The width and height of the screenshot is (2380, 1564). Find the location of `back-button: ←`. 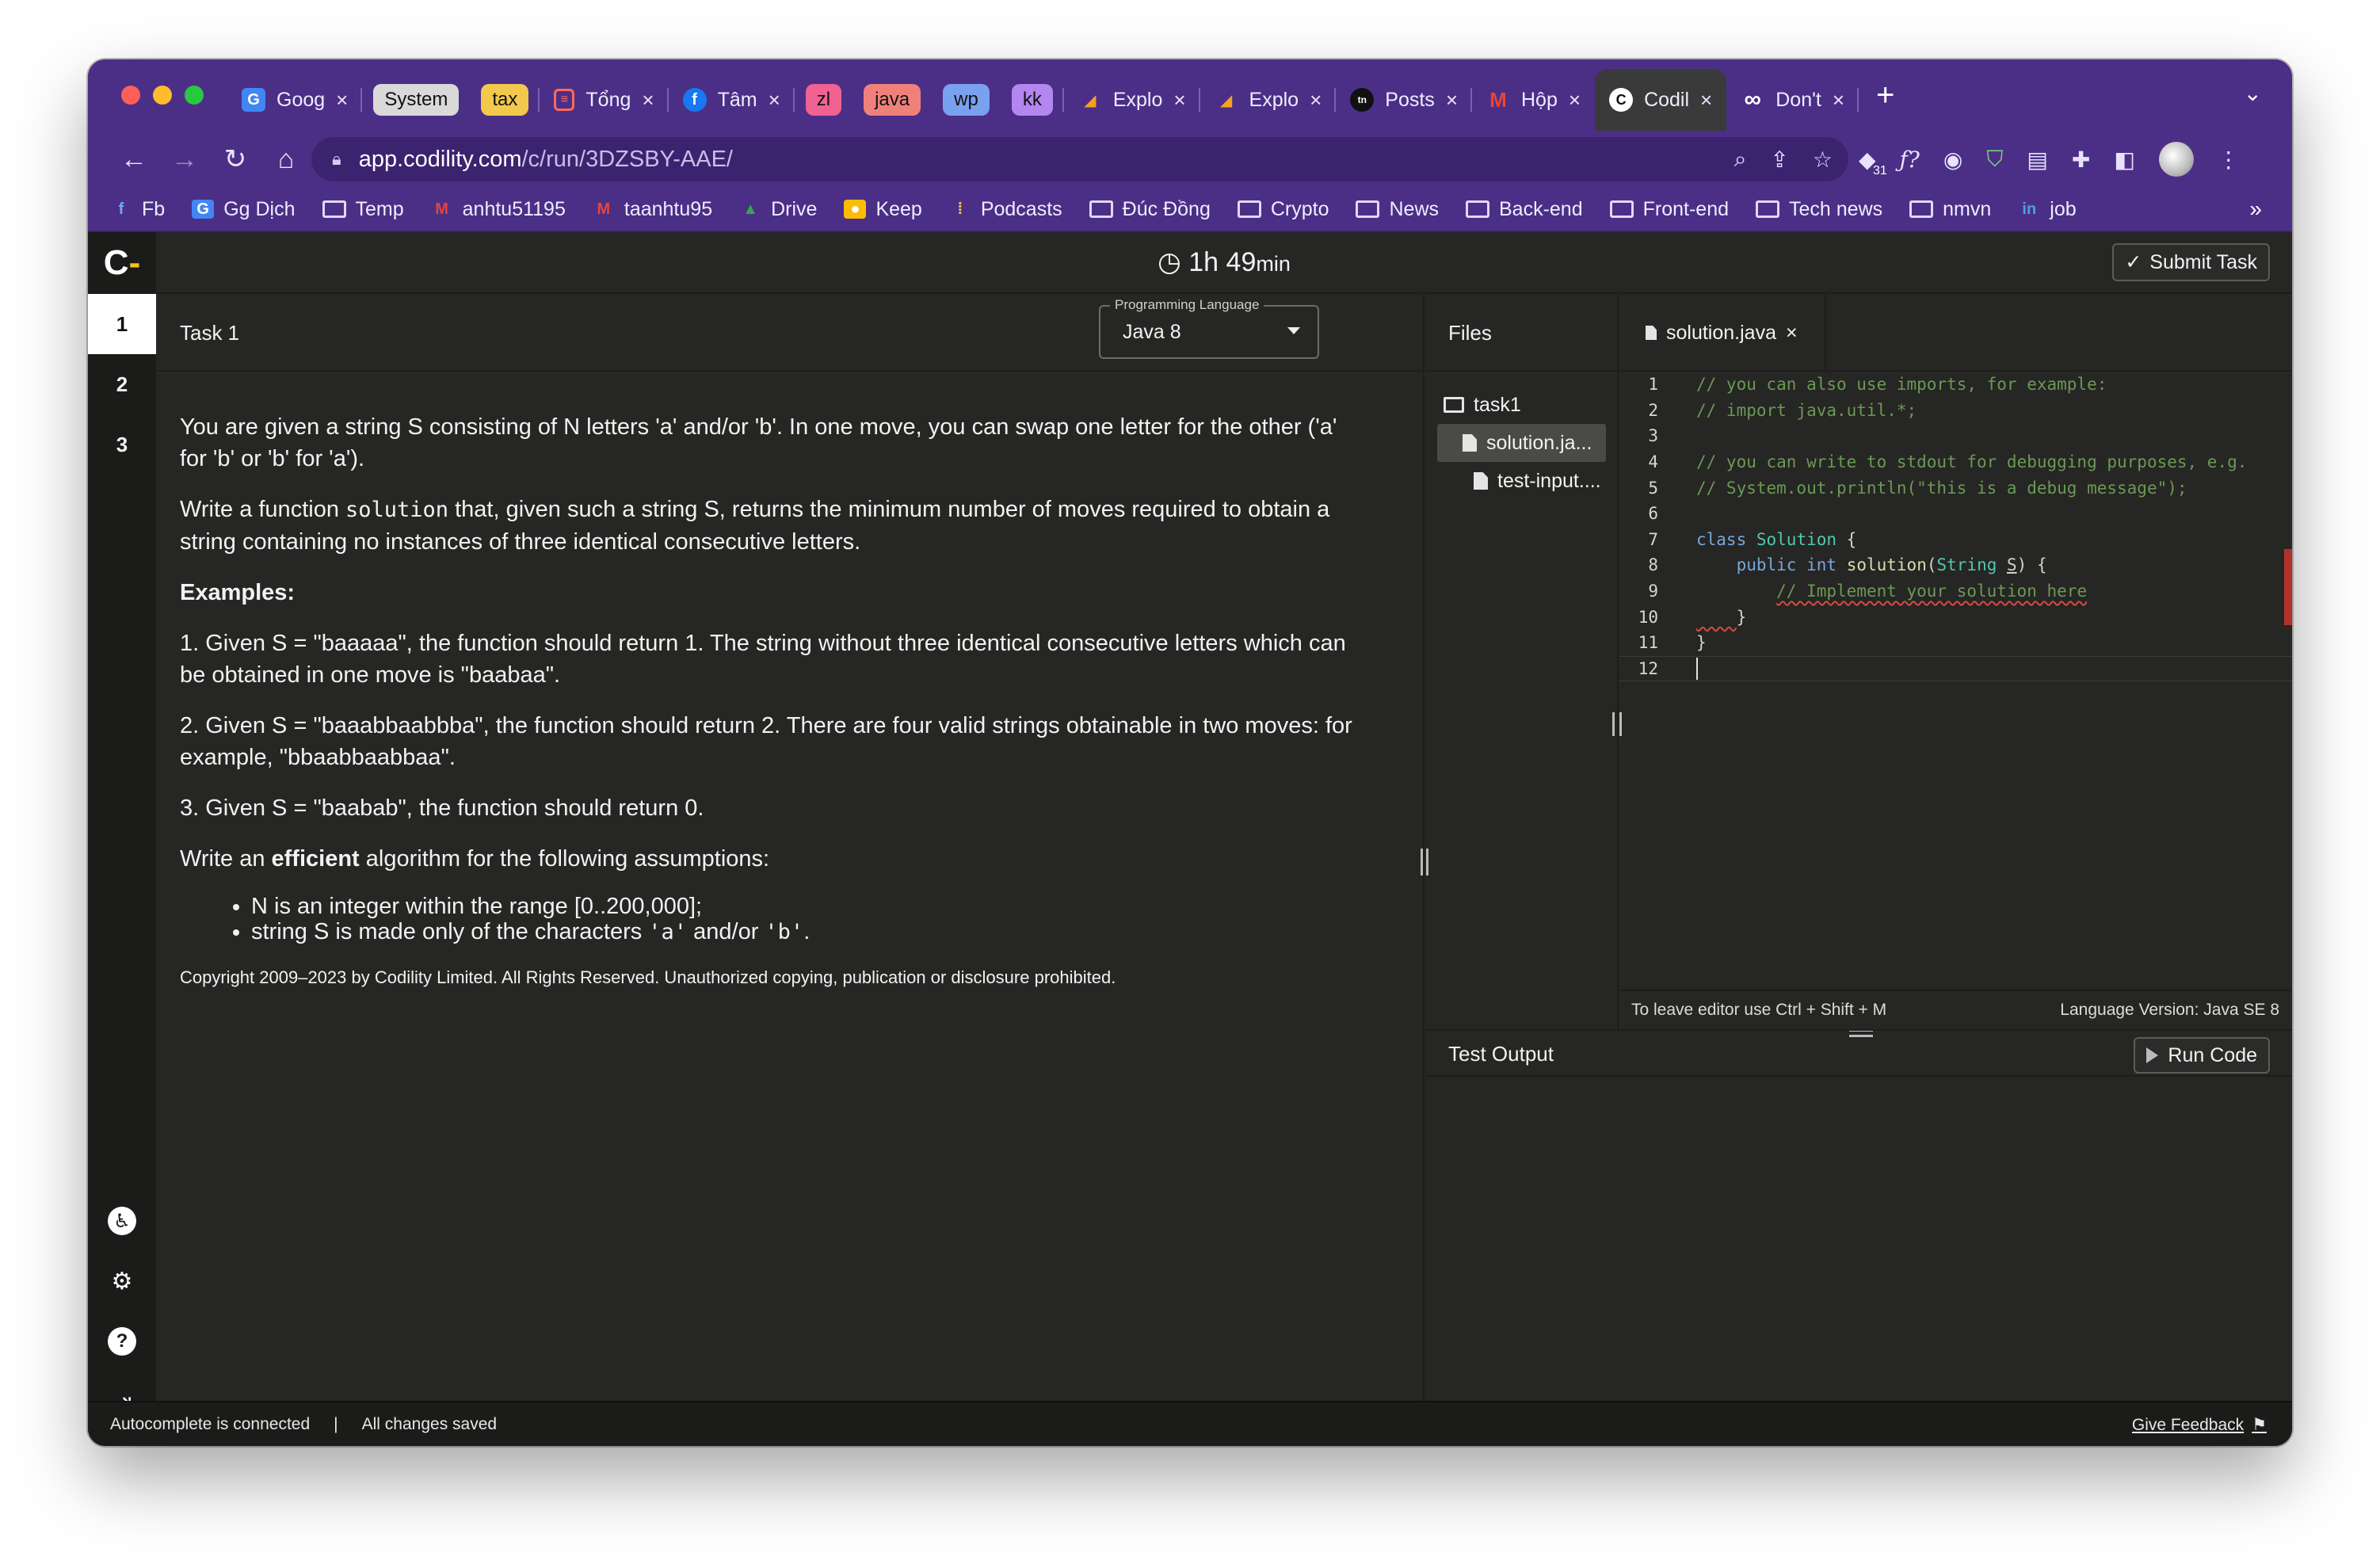

back-button: ← is located at coordinates (134, 159).